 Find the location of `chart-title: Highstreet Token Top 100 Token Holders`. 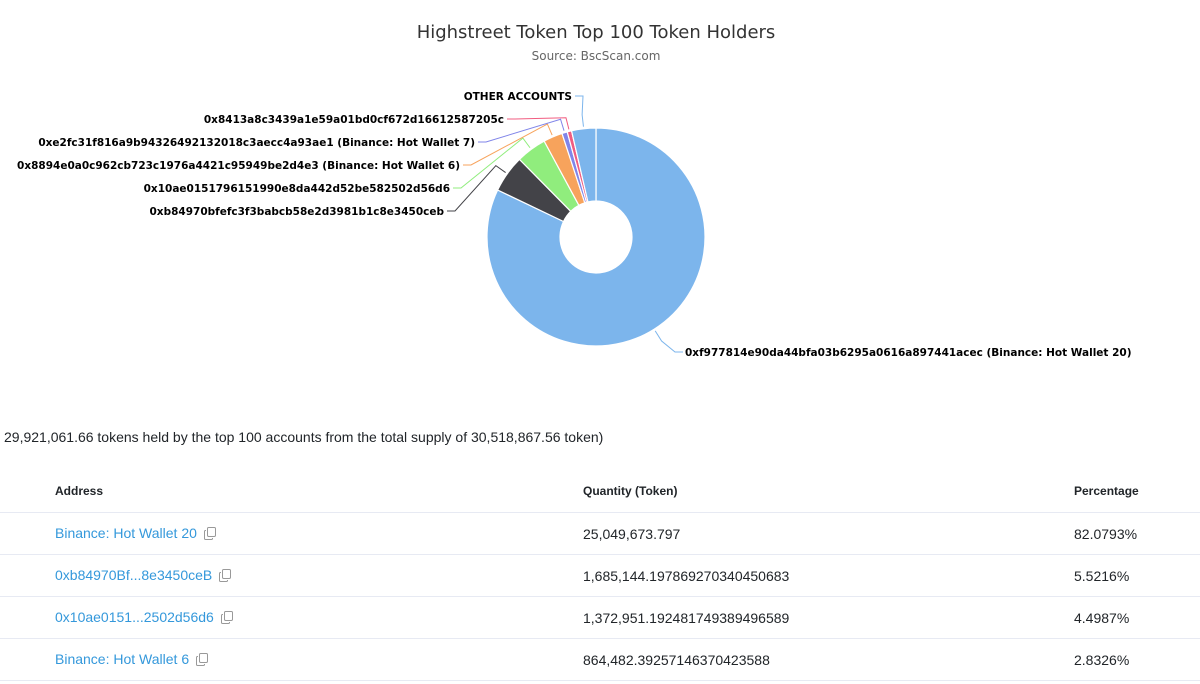

chart-title: Highstreet Token Top 100 Token Holders is located at coordinates (596, 32).